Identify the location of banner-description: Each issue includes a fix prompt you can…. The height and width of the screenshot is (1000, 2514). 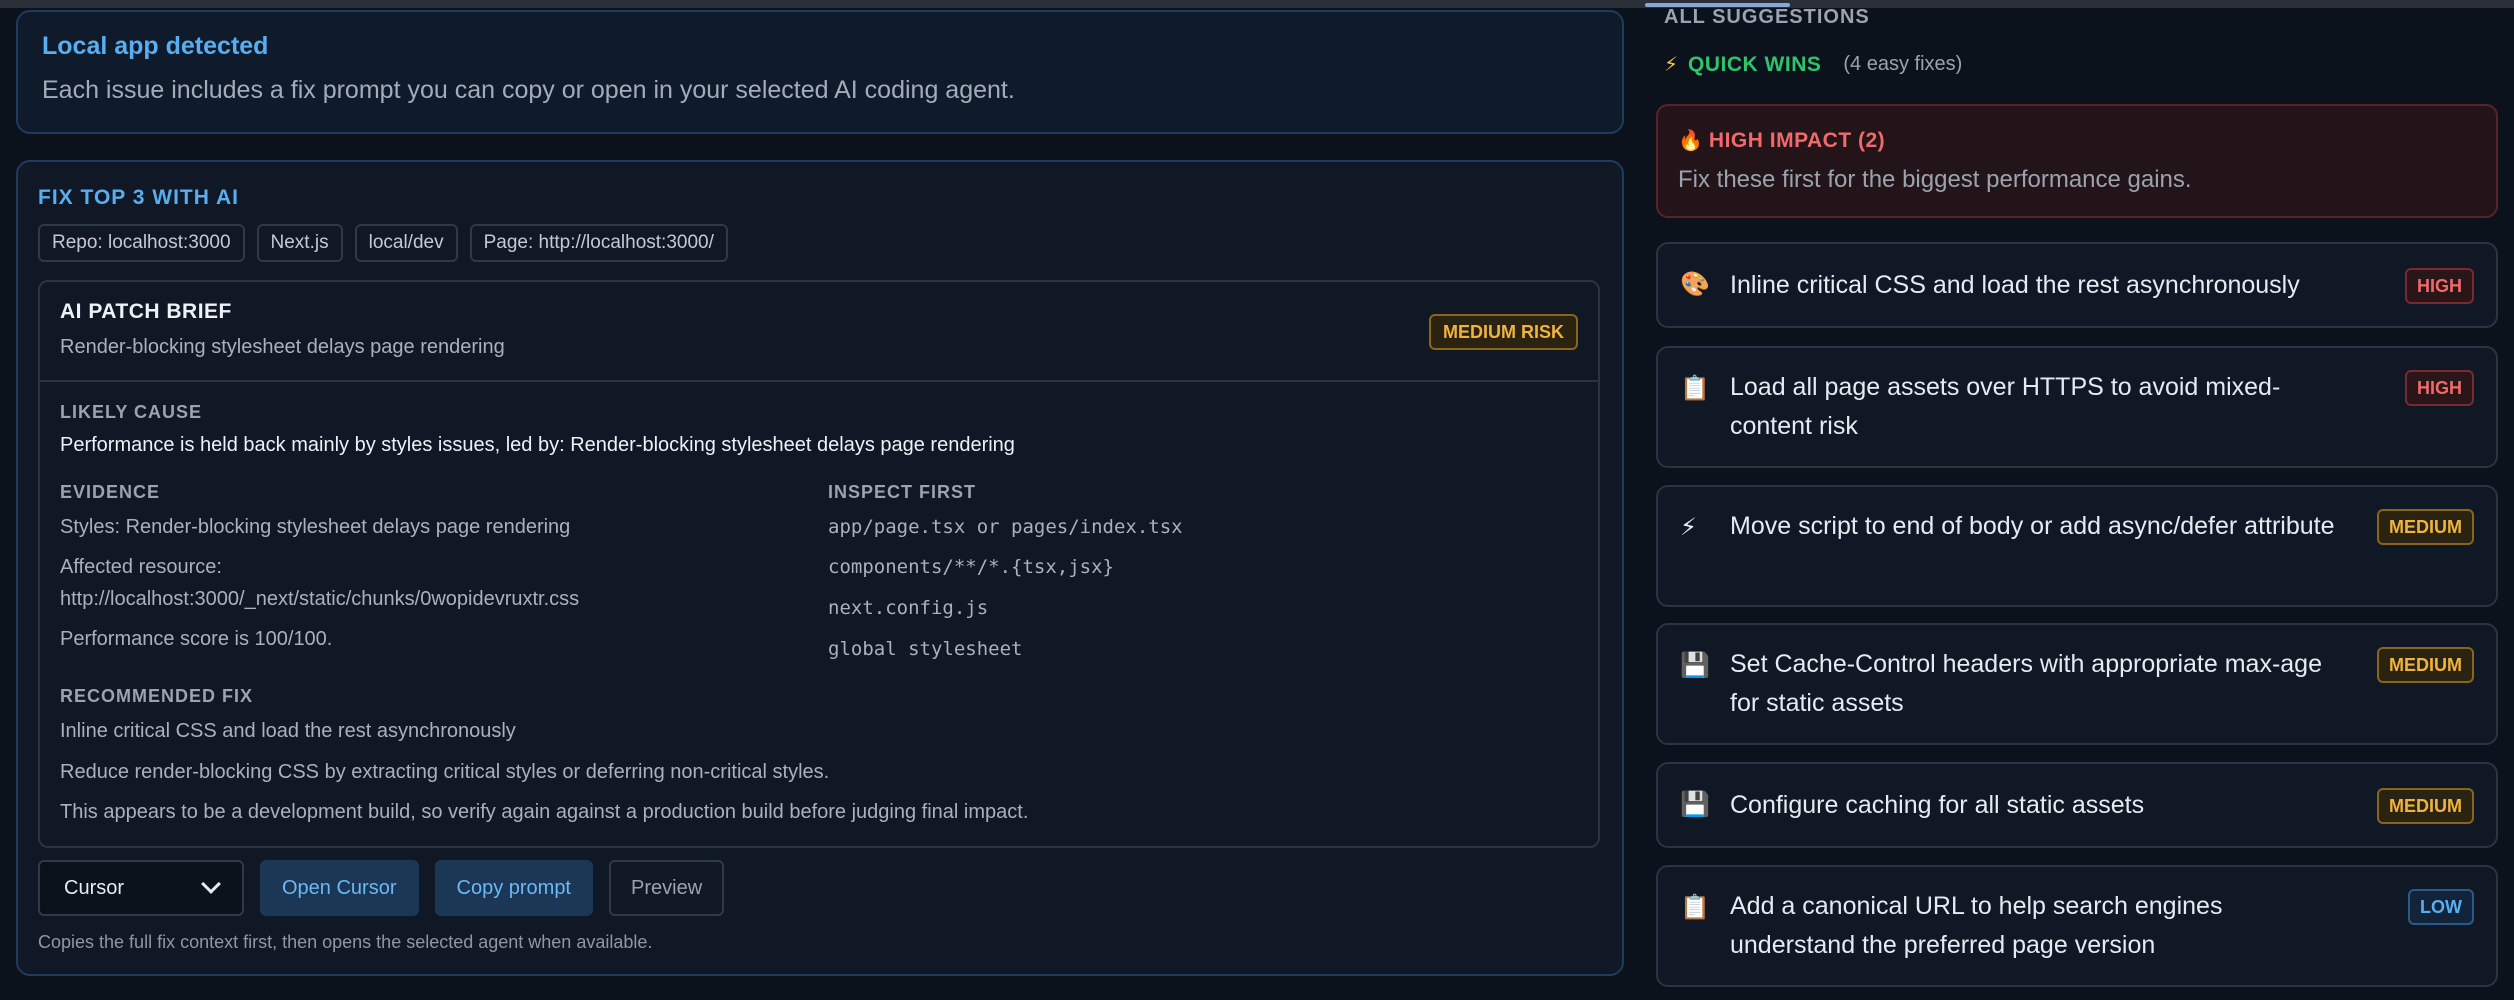
(528, 90).